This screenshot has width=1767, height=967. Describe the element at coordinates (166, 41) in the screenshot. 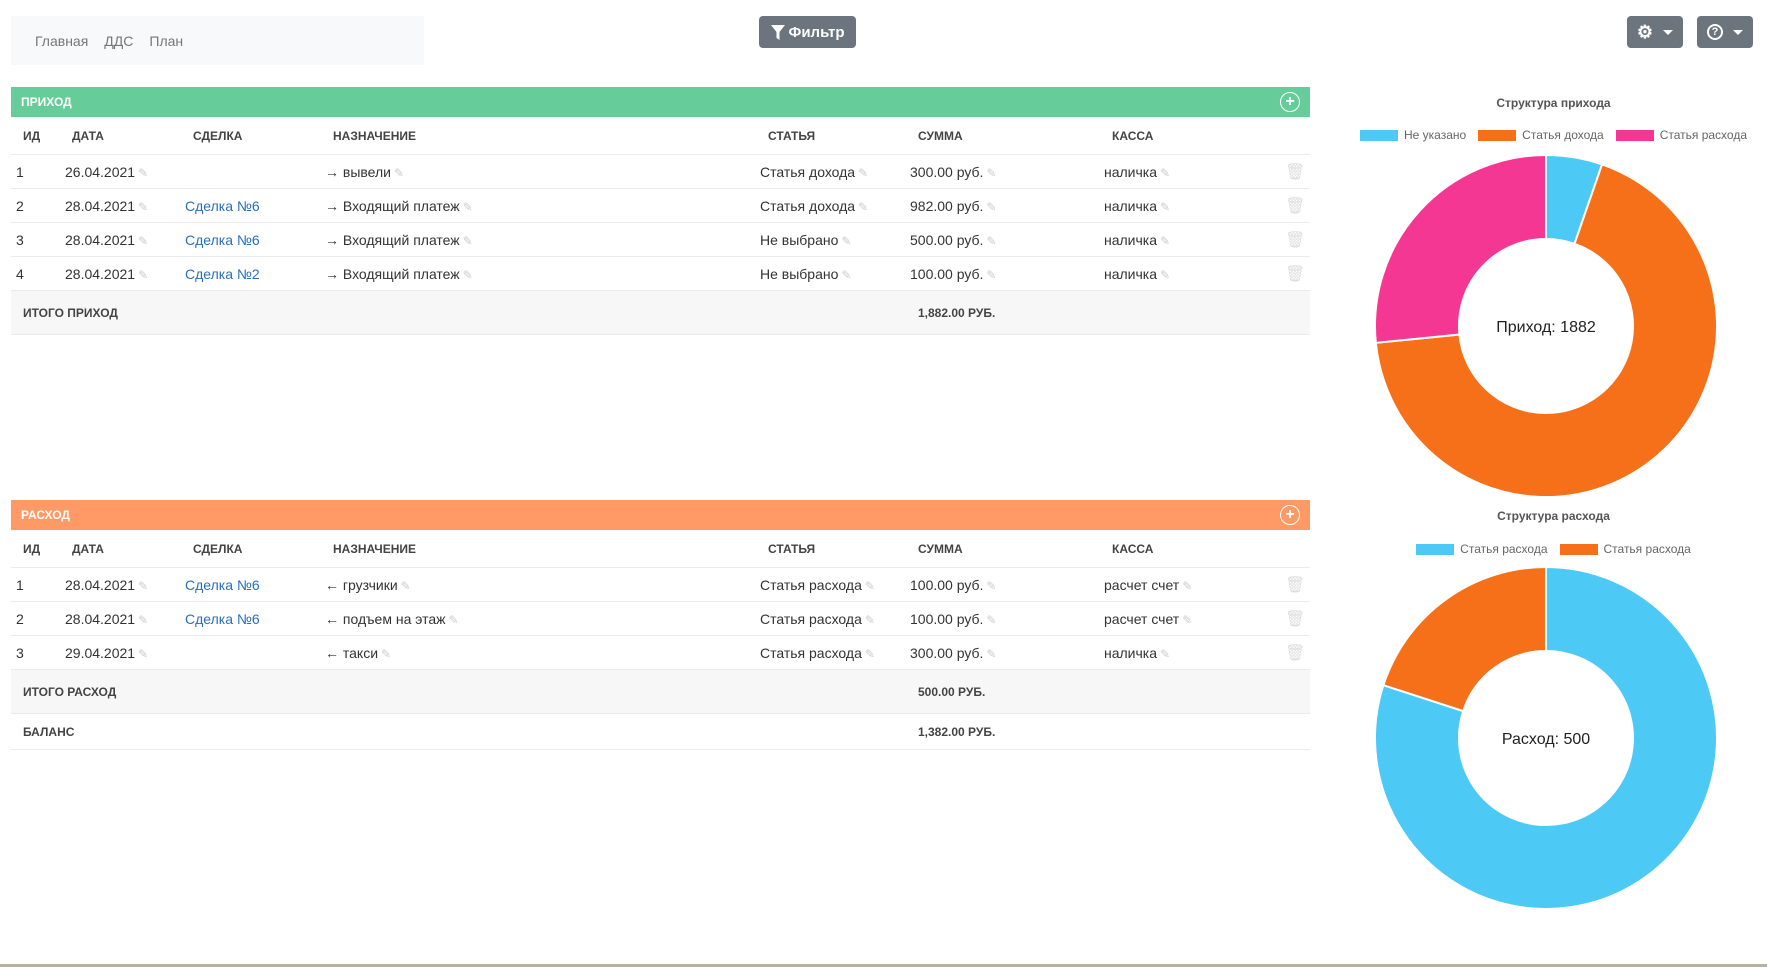

I see `nav-plan: План` at that location.